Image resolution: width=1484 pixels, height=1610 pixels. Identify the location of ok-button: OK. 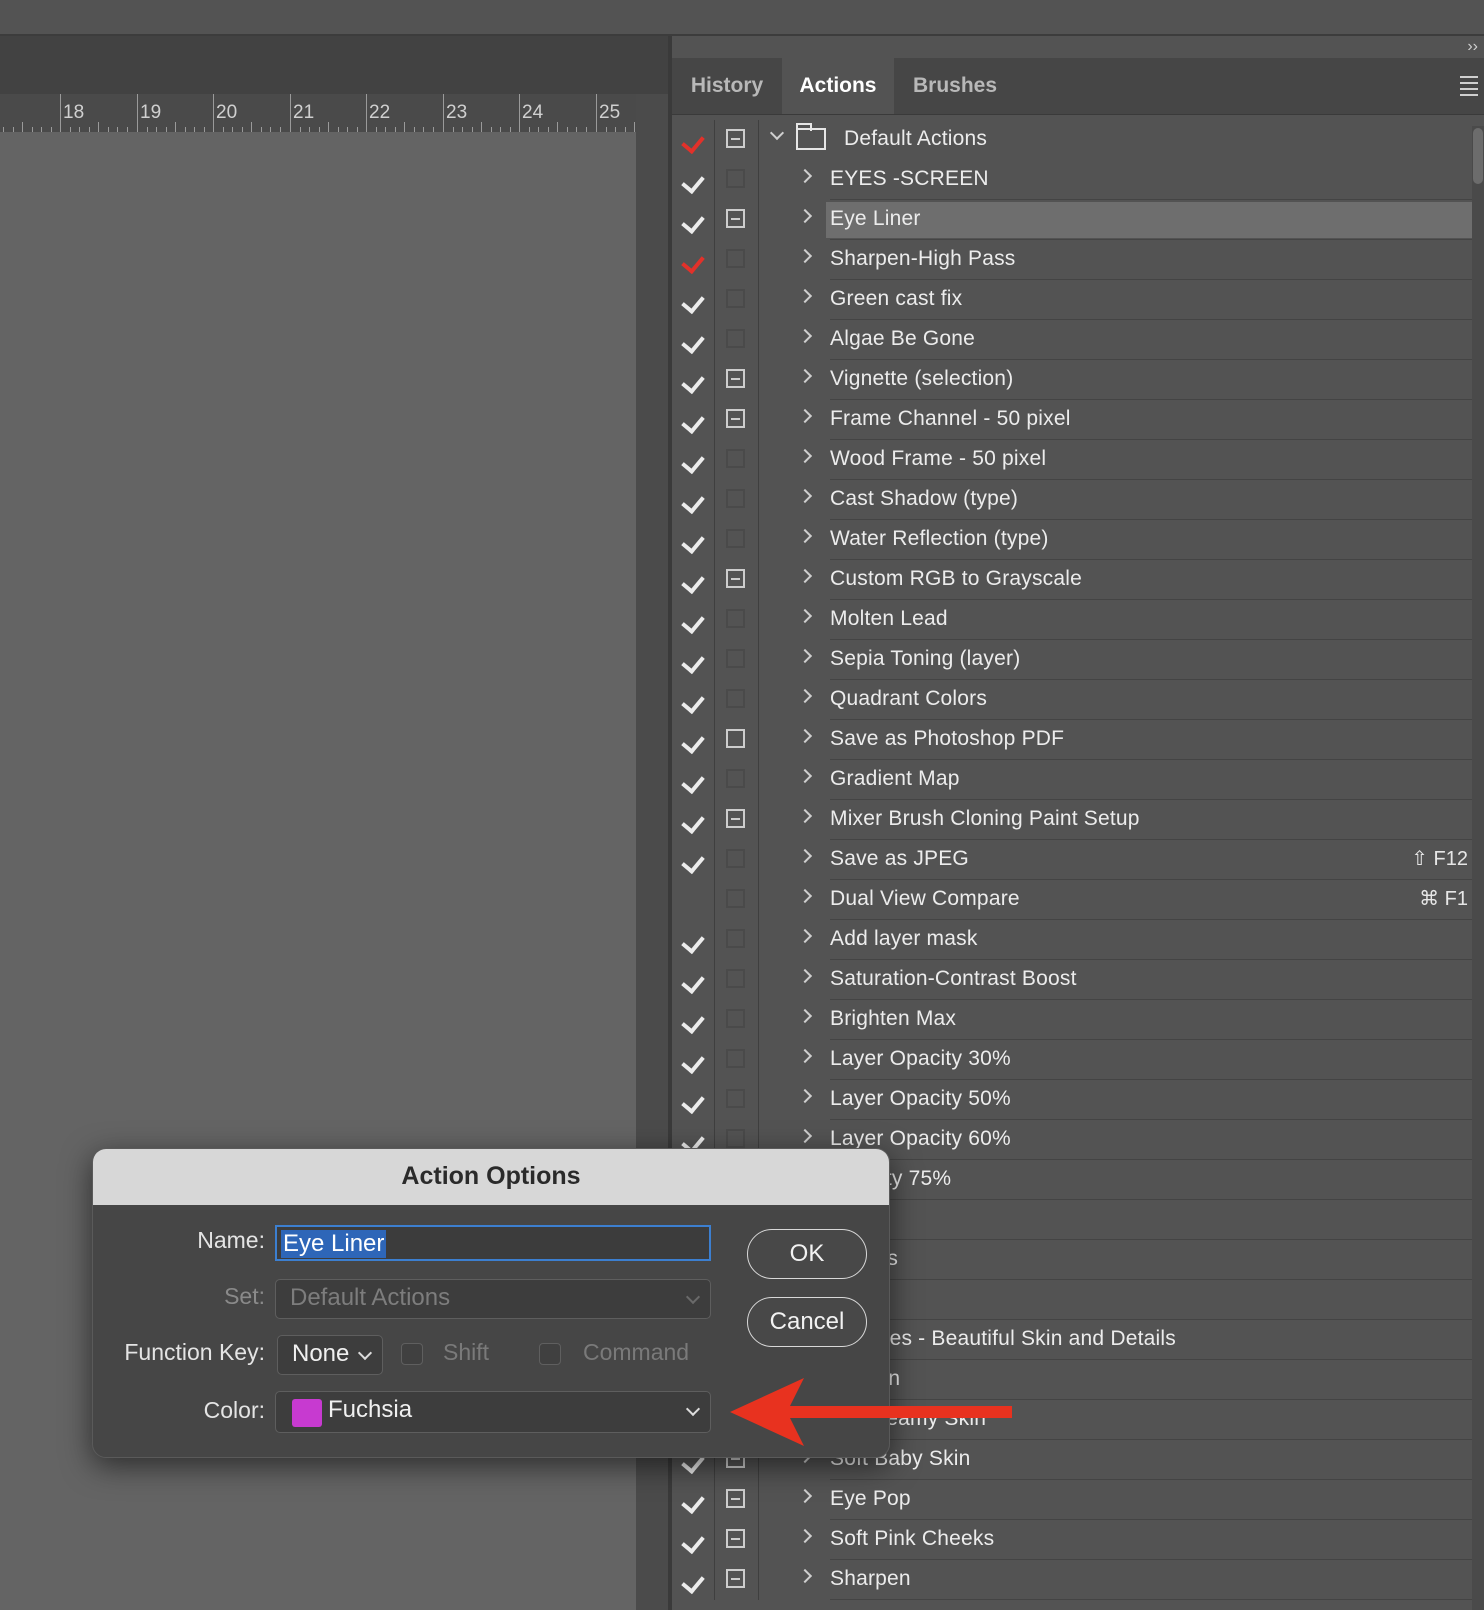
(807, 1254).